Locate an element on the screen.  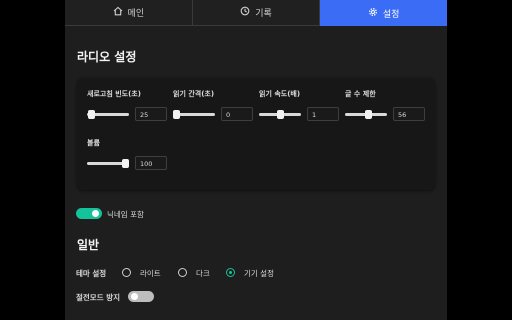
read-interval-input: 0 is located at coordinates (237, 114).